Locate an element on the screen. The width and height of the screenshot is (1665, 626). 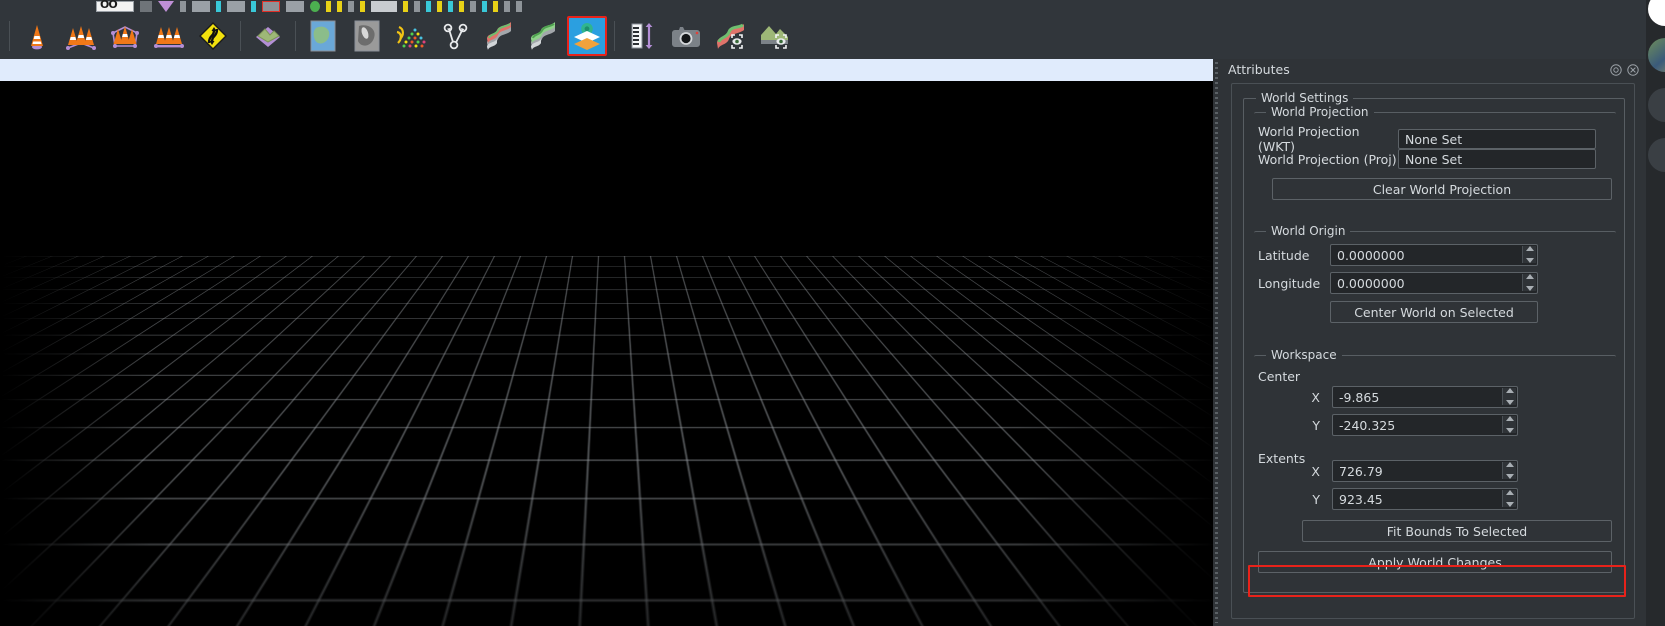
road-sign-icon is located at coordinates (213, 36).